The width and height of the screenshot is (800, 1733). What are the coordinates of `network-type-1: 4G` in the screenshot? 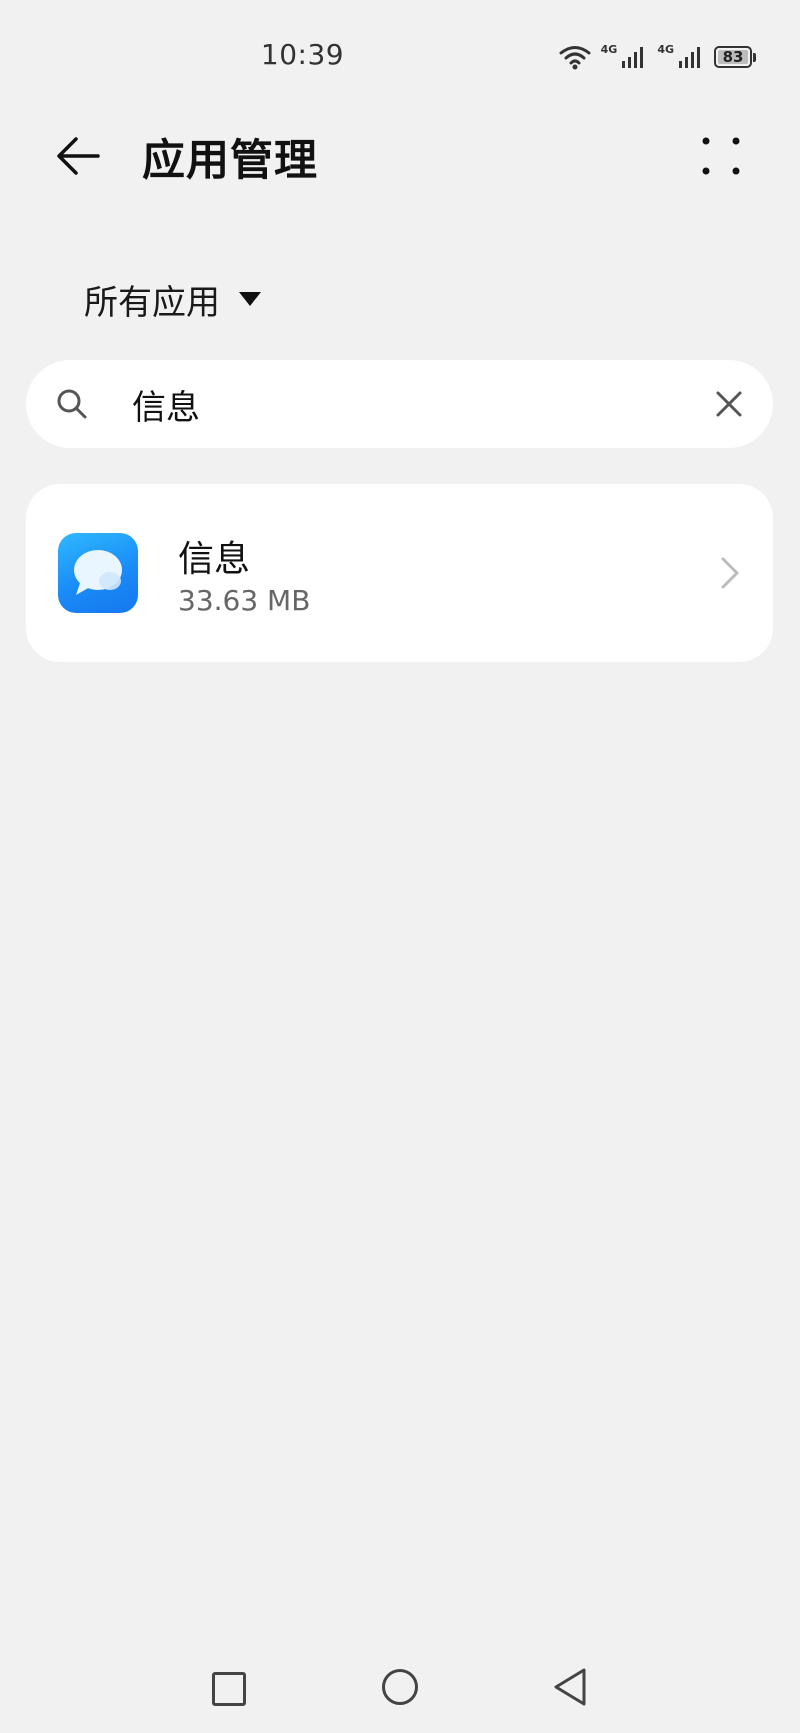 It's located at (609, 49).